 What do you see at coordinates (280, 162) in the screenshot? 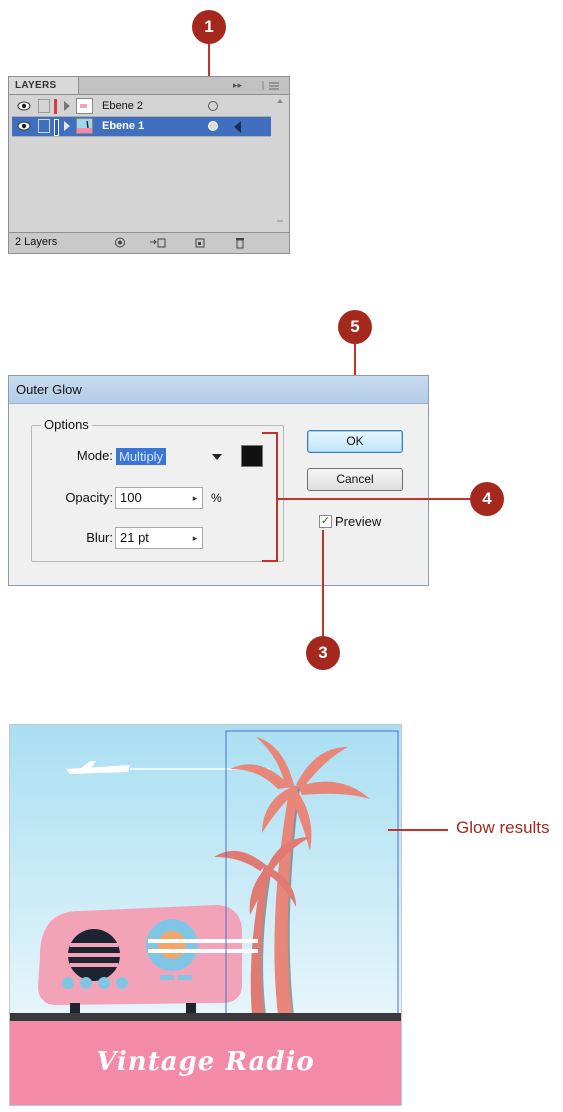
I see `layers-scrollbar` at bounding box center [280, 162].